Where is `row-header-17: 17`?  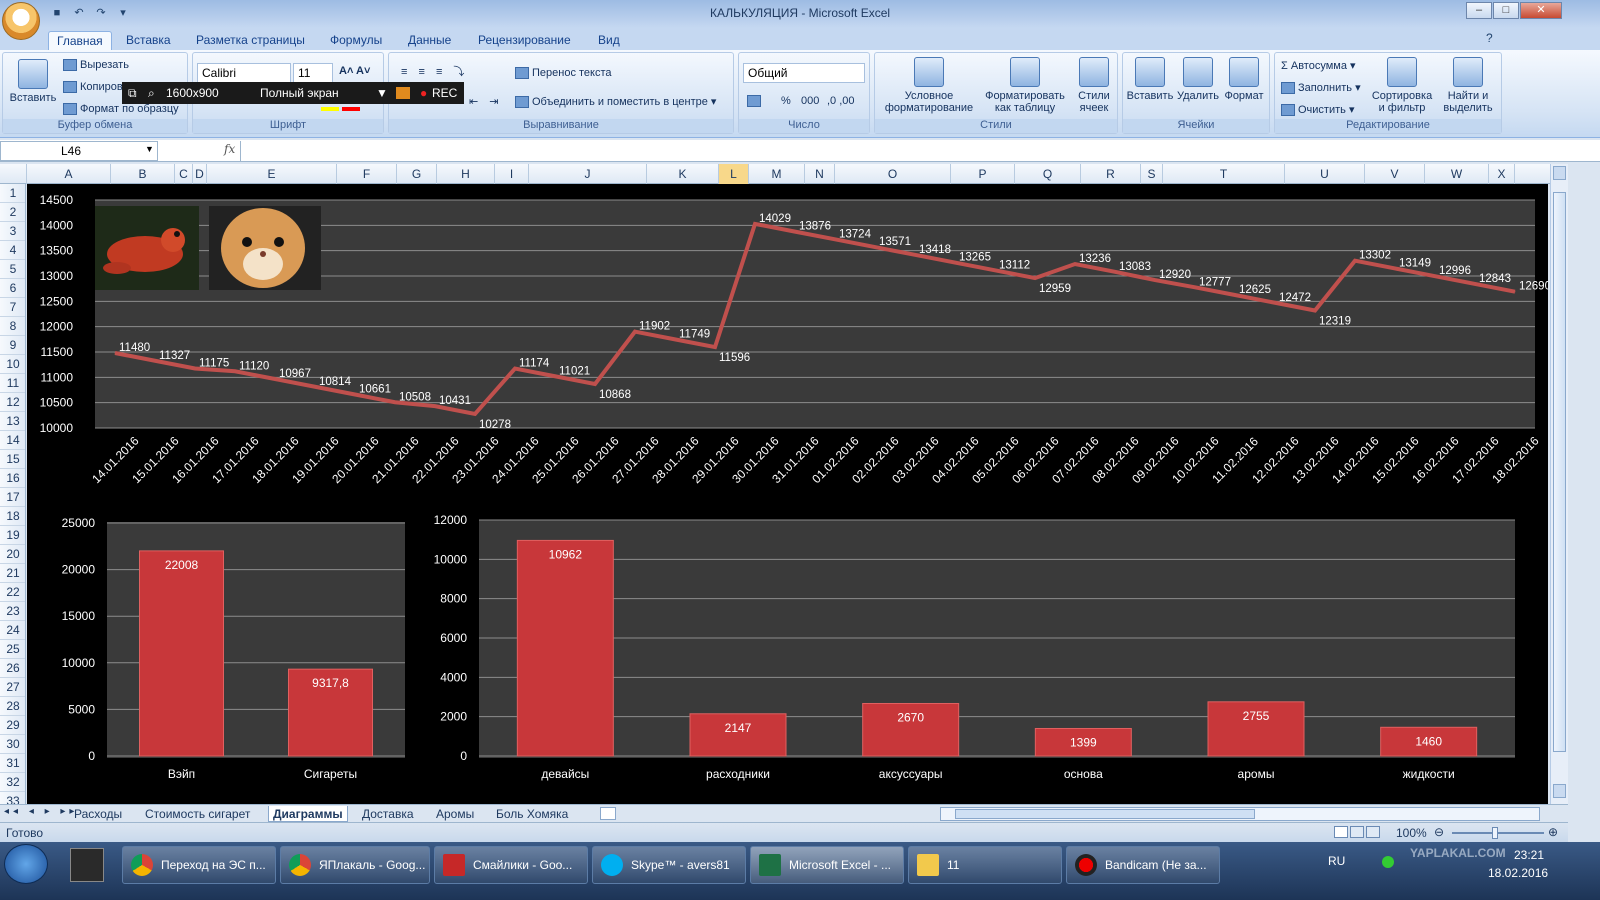
row-header-17: 17 is located at coordinates (12, 497).